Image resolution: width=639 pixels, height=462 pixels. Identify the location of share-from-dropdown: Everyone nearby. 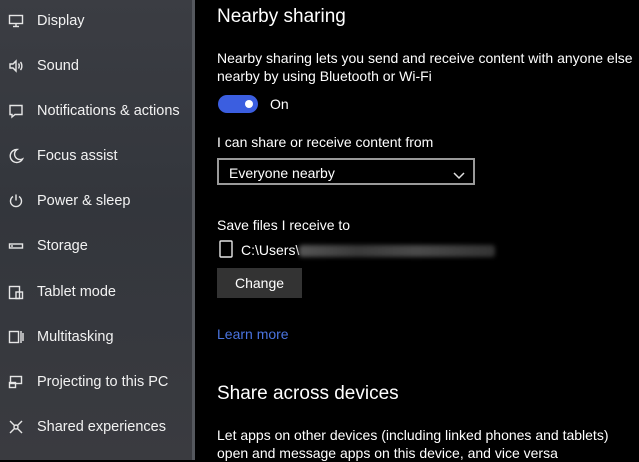
(346, 171).